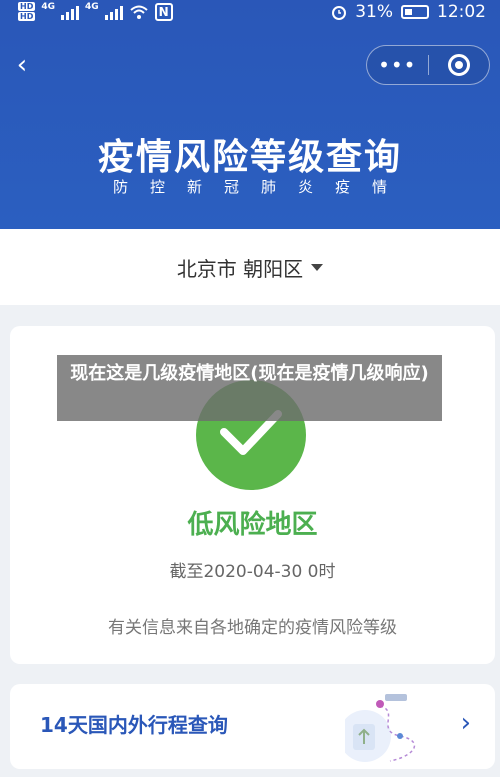 The height and width of the screenshot is (777, 500). What do you see at coordinates (249, 157) in the screenshot?
I see `page-title: 疫情风险等级查询` at bounding box center [249, 157].